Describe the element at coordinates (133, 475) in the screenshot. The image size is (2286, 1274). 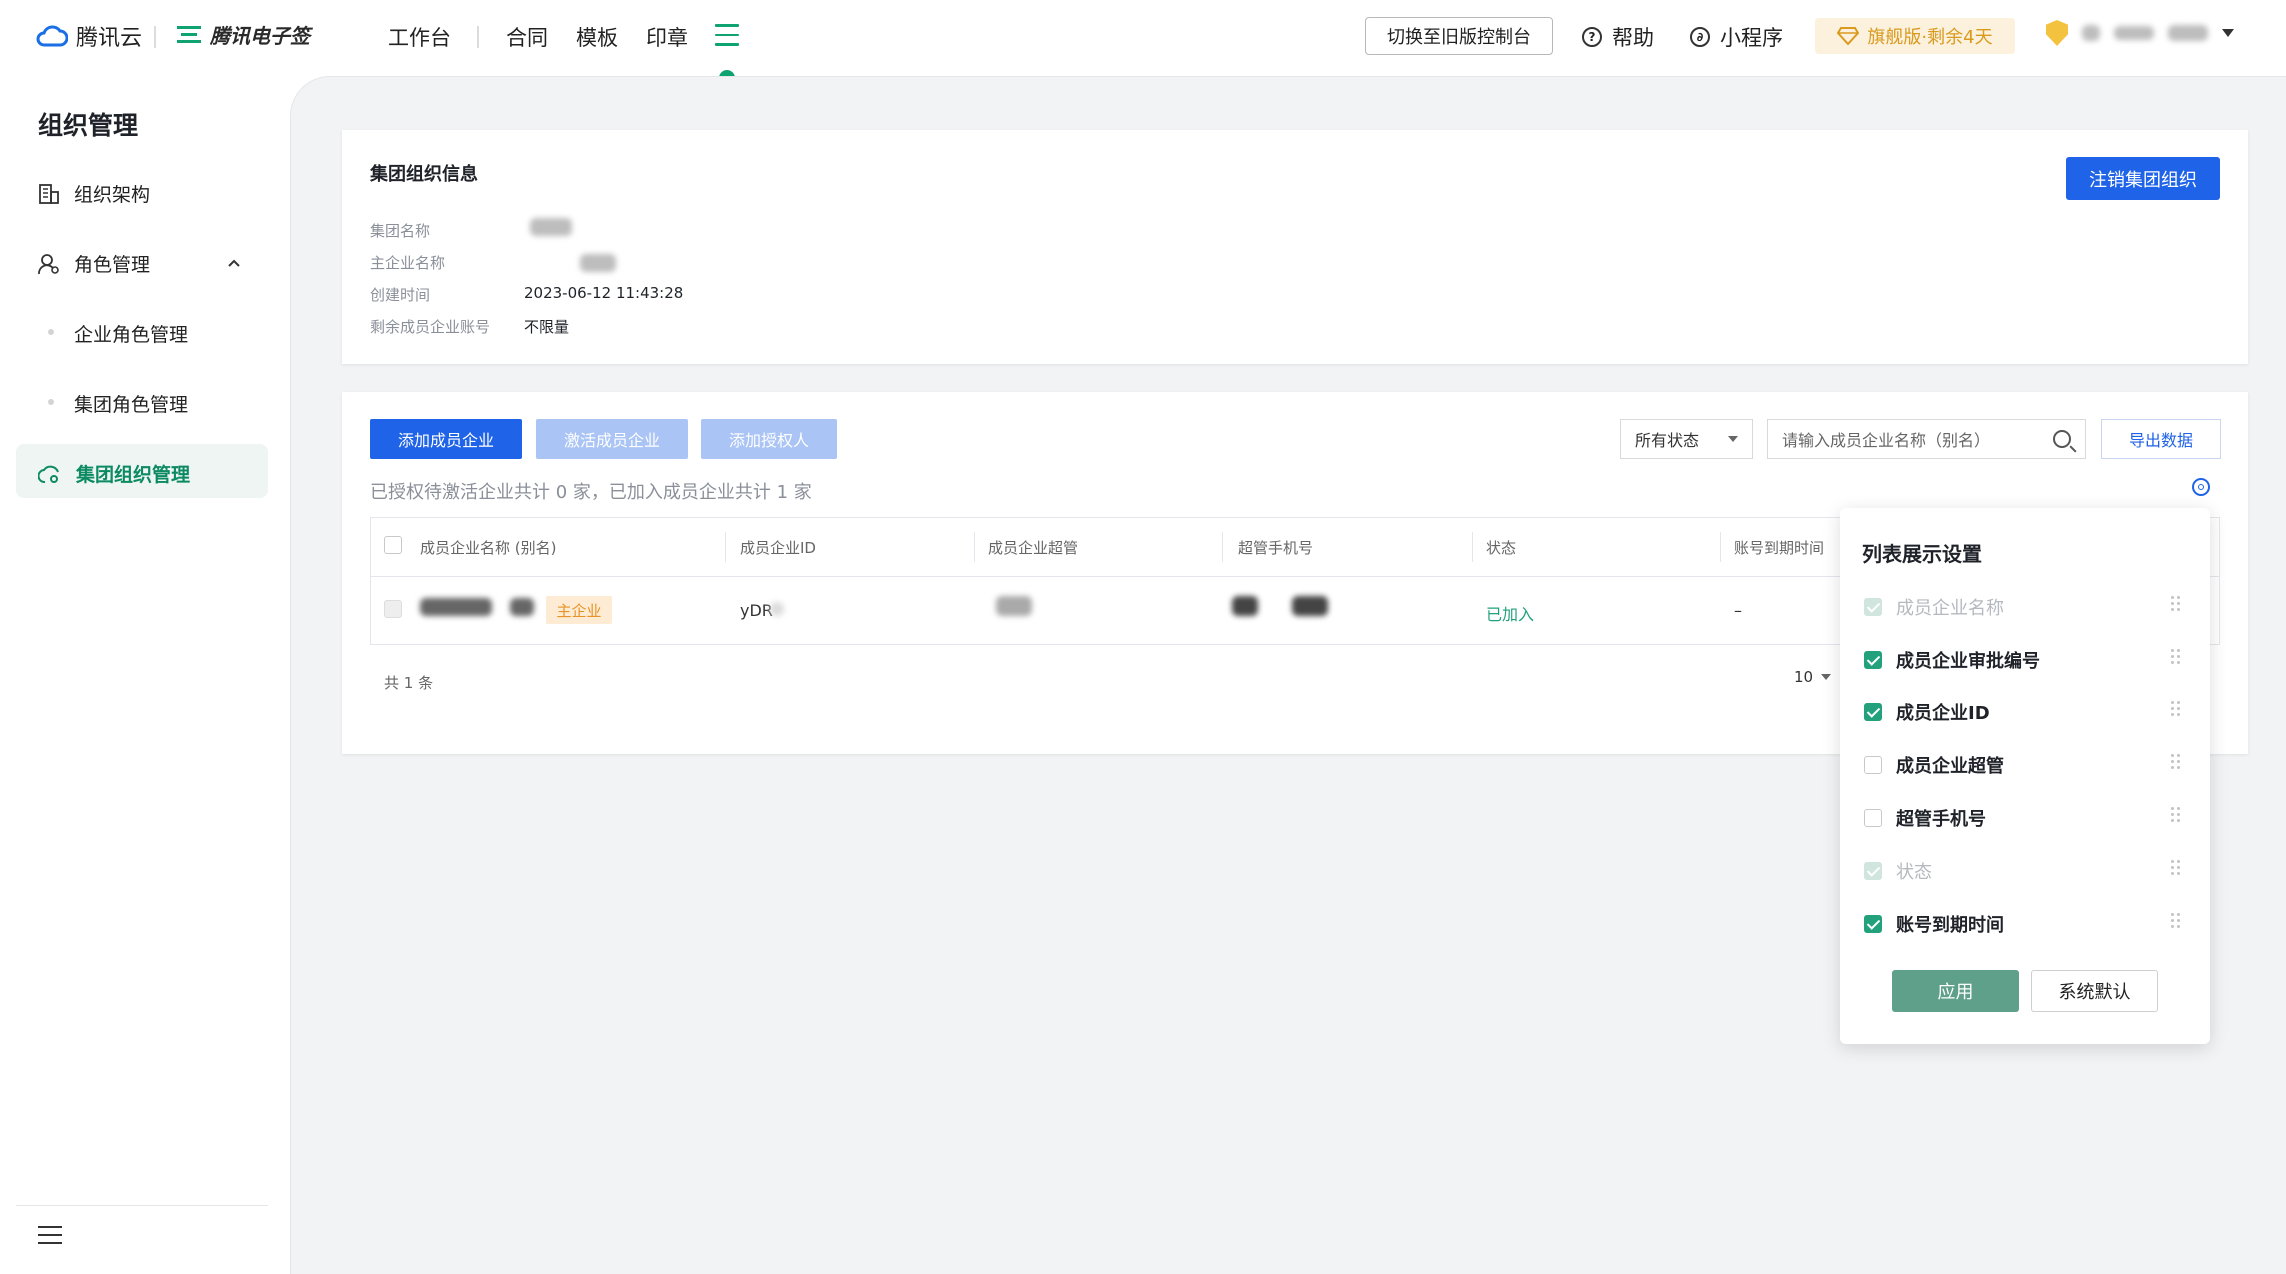
I see `sidebar-item-label: 集团组织管理` at that location.